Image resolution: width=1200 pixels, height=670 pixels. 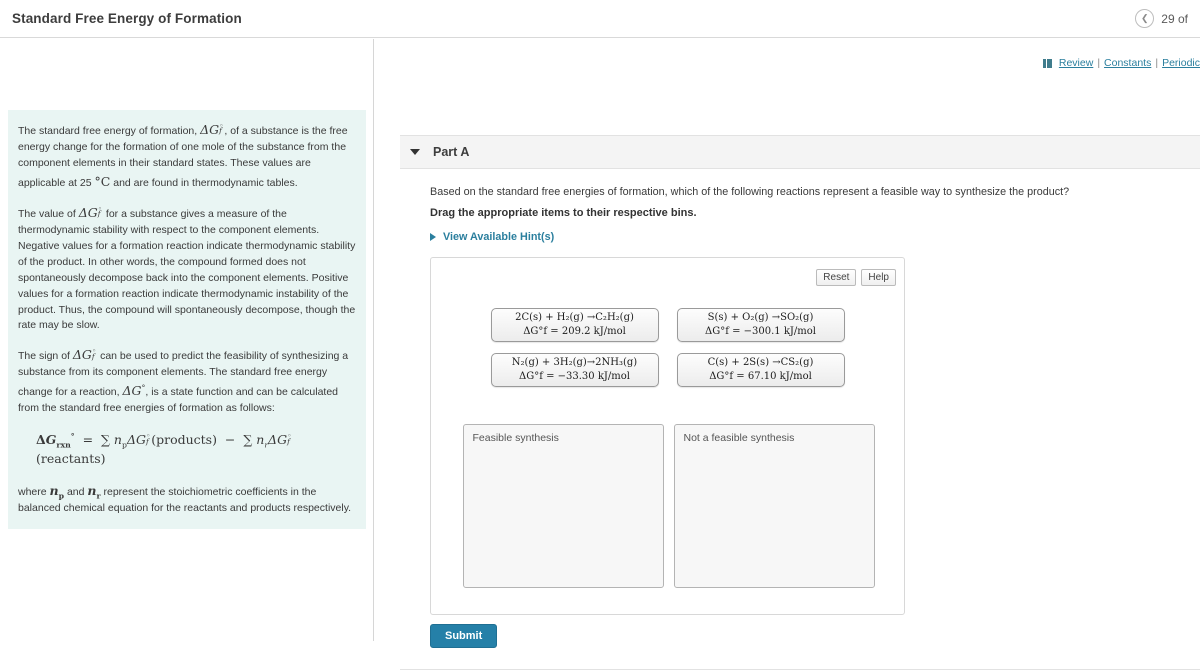 What do you see at coordinates (574, 331) in the screenshot?
I see `tile-delta-g: ΔG°f = 209.2 kJ/mol` at bounding box center [574, 331].